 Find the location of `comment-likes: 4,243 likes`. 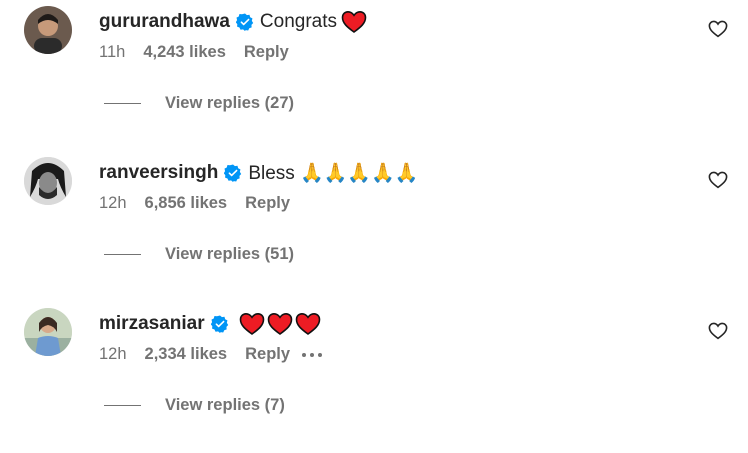

comment-likes: 4,243 likes is located at coordinates (184, 52).